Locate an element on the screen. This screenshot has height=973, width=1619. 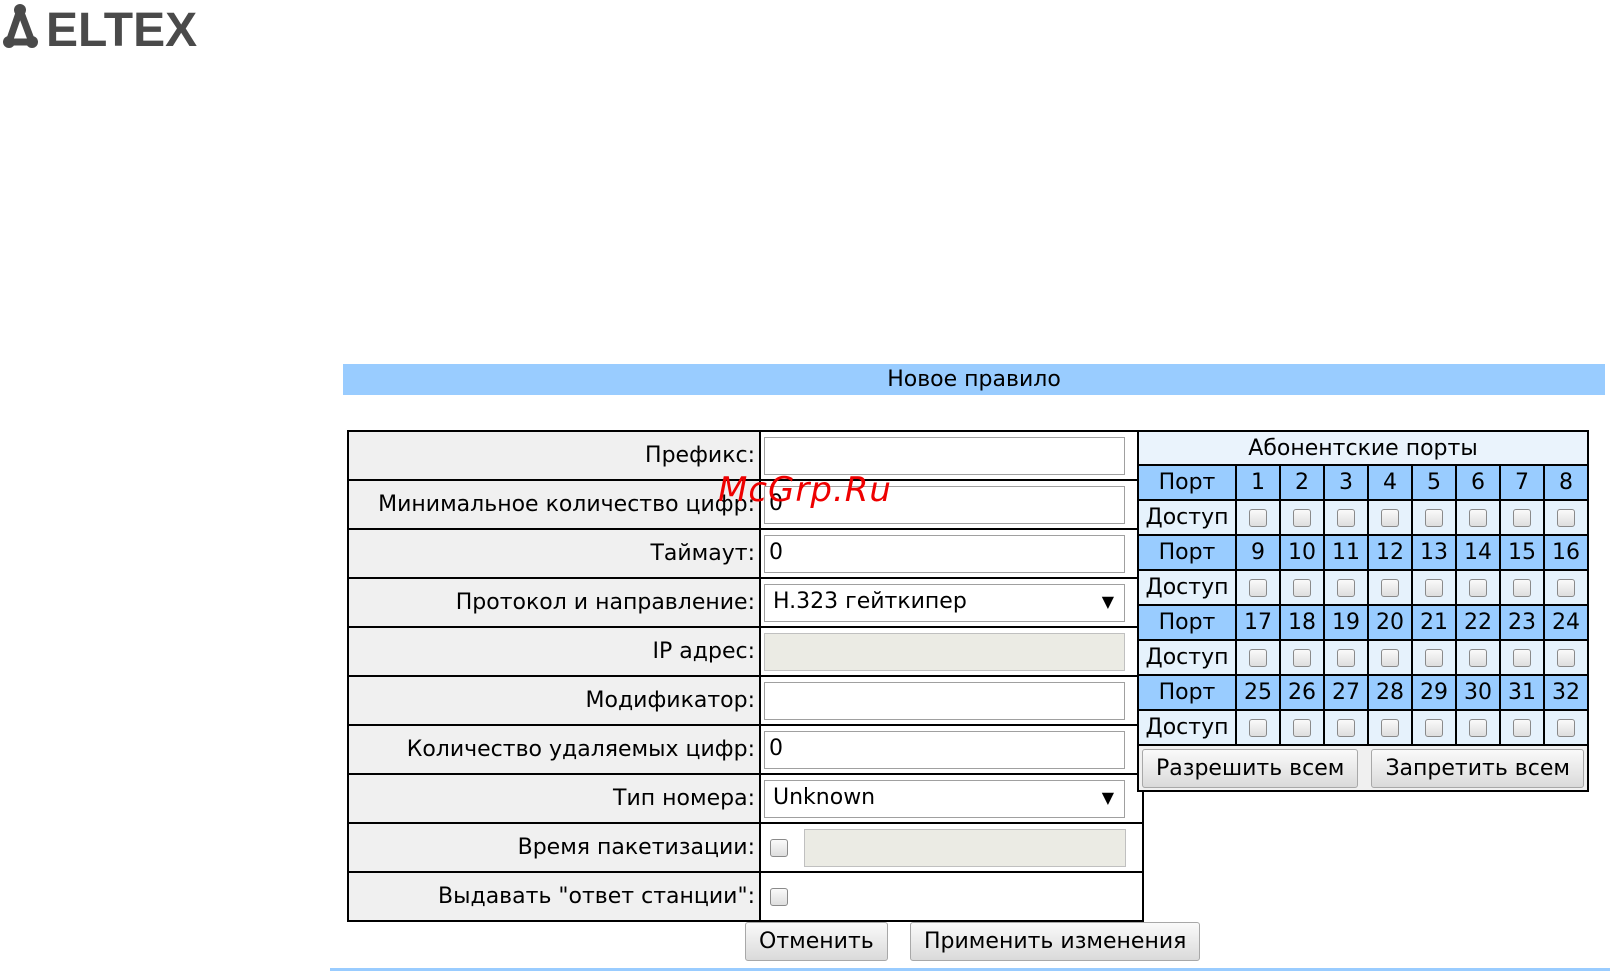
watermark-text: McGrp.Ru is located at coordinates (805, 490).